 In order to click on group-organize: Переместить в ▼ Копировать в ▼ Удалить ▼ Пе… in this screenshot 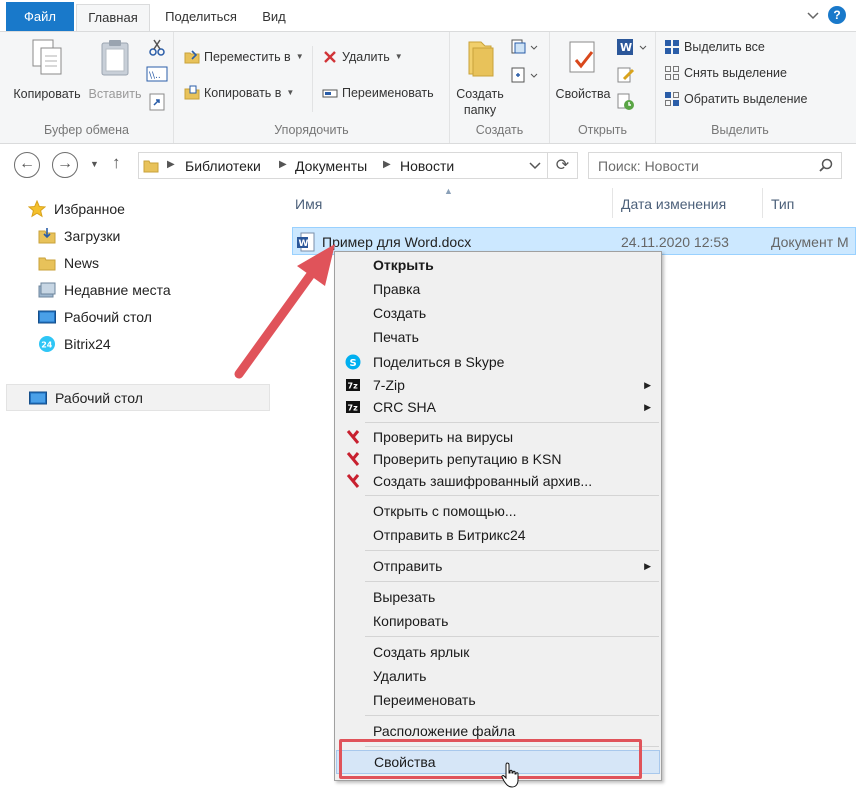, I will do `click(312, 87)`.